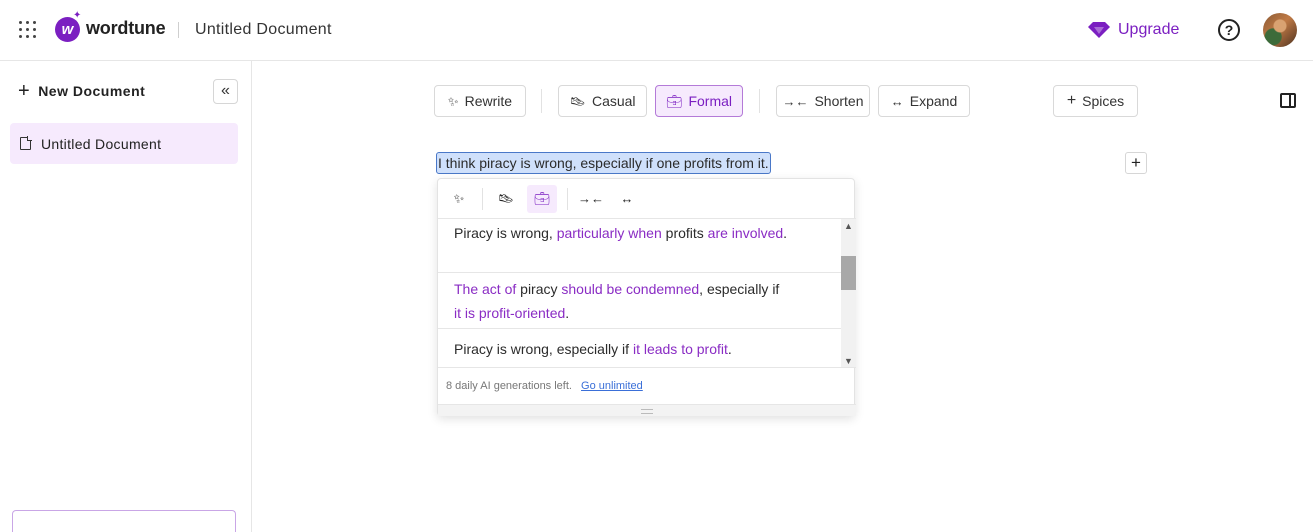 This screenshot has height=532, width=1313. What do you see at coordinates (505, 233) in the screenshot?
I see `suggestion-text: Piracy is wrong,` at bounding box center [505, 233].